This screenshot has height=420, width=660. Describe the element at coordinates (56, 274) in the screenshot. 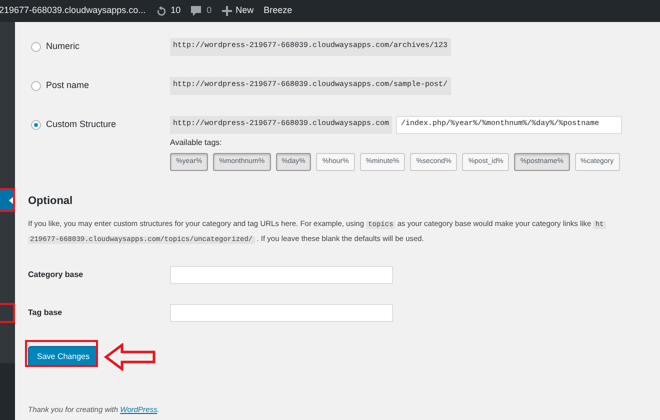

I see `field-label: Category base` at that location.